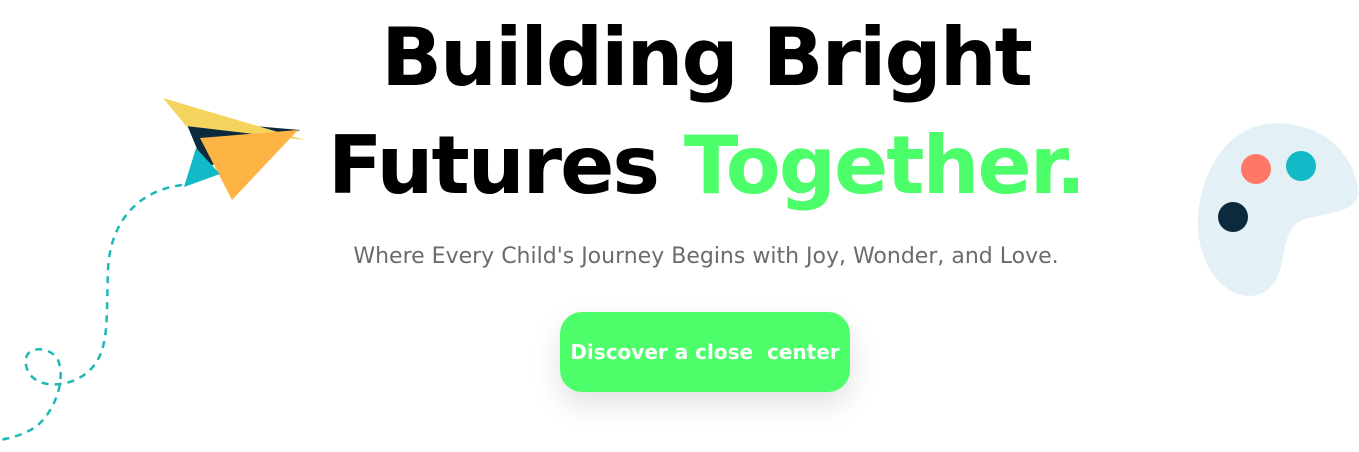 Image resolution: width=1359 pixels, height=452 pixels. I want to click on palette-dot-navy, so click(1233, 217).